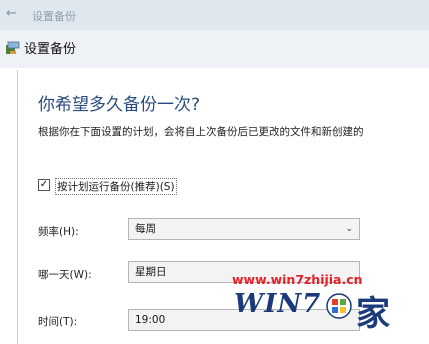 The image size is (429, 344). Describe the element at coordinates (54, 16) in the screenshot. I see `top-nav-title: 设置备份` at that location.